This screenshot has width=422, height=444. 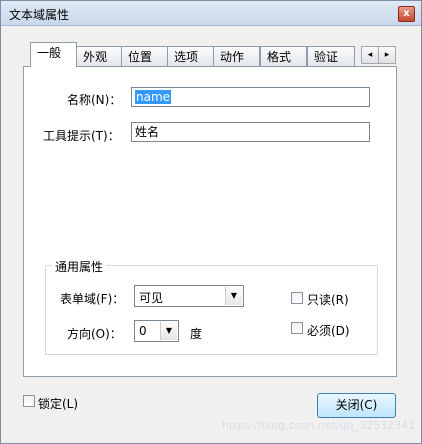 What do you see at coordinates (53, 54) in the screenshot?
I see `tab-general: 一般` at bounding box center [53, 54].